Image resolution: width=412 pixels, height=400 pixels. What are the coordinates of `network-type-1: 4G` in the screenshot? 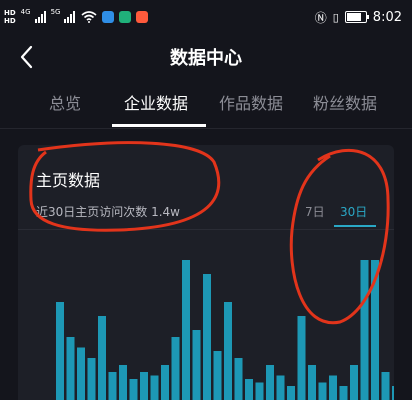 It's located at (25, 12).